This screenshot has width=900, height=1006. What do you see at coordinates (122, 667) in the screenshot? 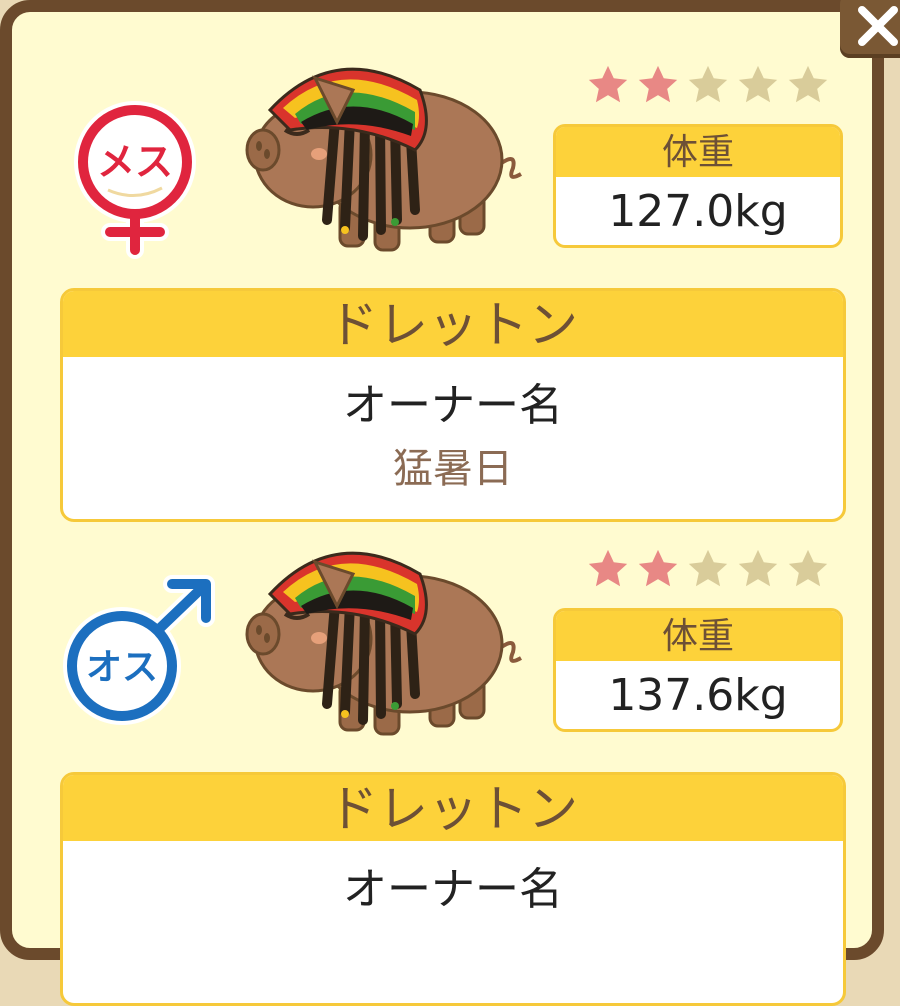
I see `male-label: オス` at bounding box center [122, 667].